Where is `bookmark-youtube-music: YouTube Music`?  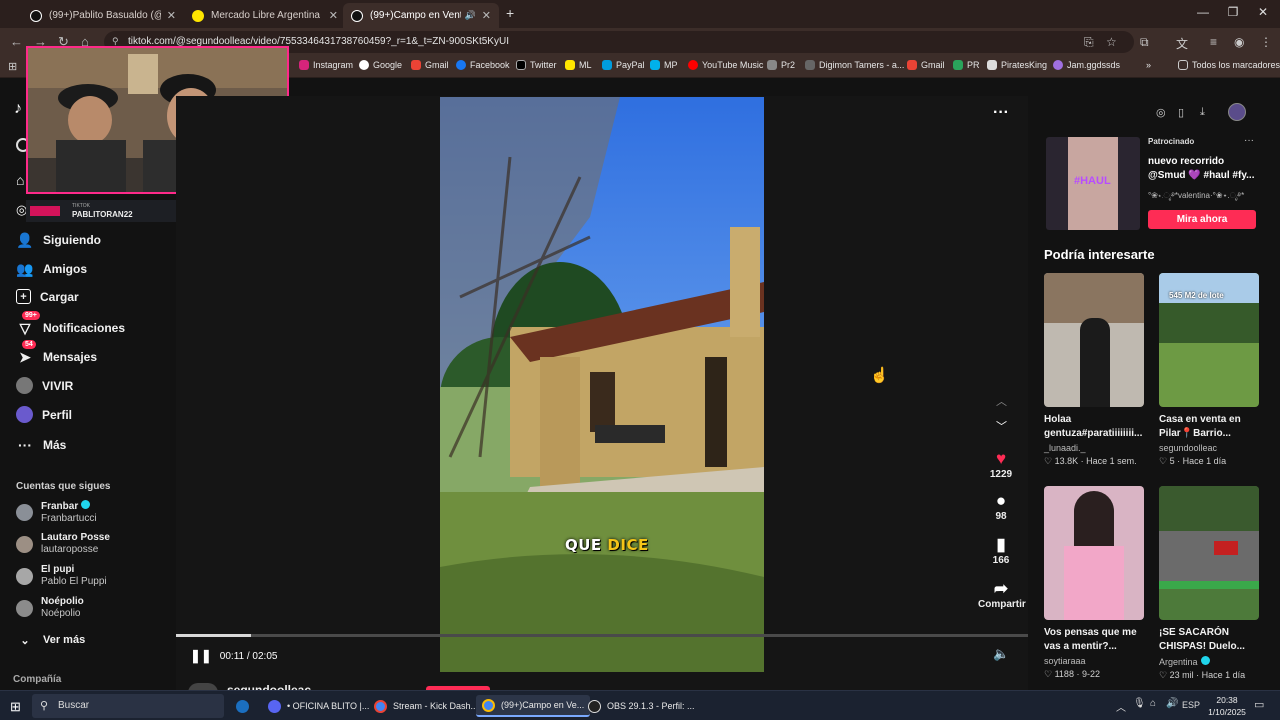
bookmark-youtube-music: YouTube Music is located at coordinates (725, 65).